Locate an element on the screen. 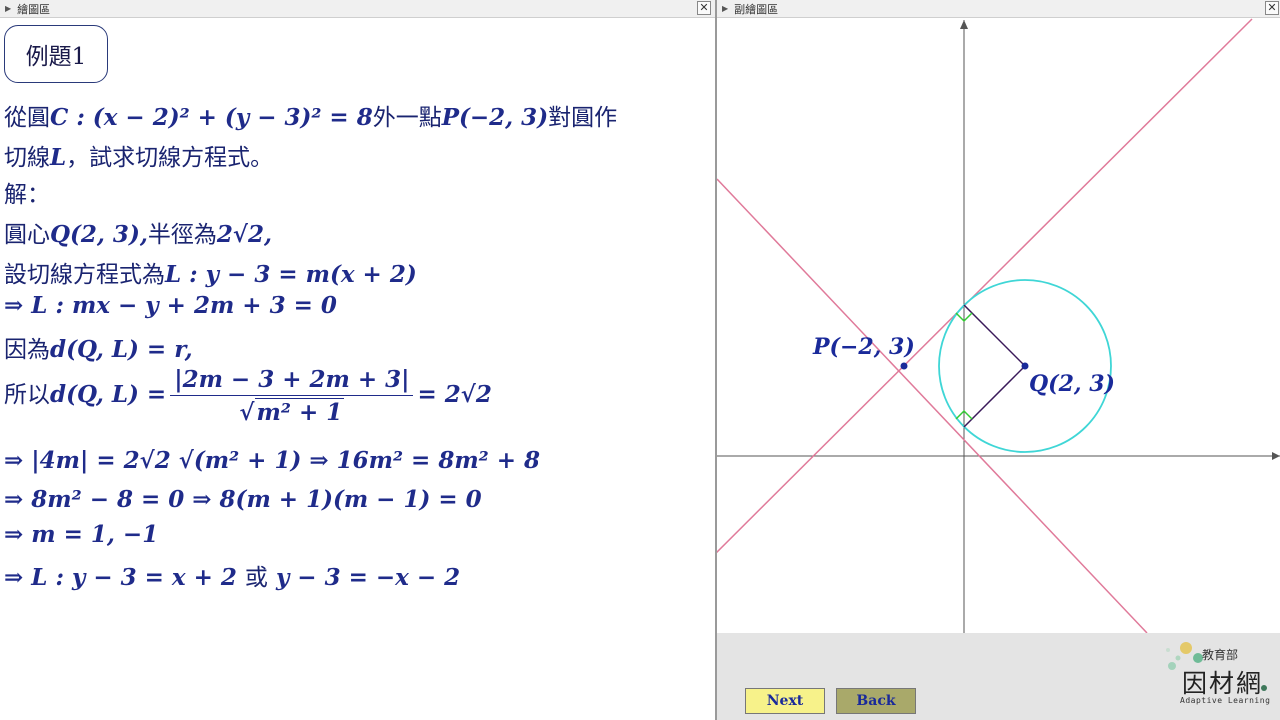 The image size is (1280, 720). solution-line-6: ⇒ |4m| = 2√2 √(m² + 1) ⇒ 16m² = 8m² + 8 is located at coordinates (272, 460).